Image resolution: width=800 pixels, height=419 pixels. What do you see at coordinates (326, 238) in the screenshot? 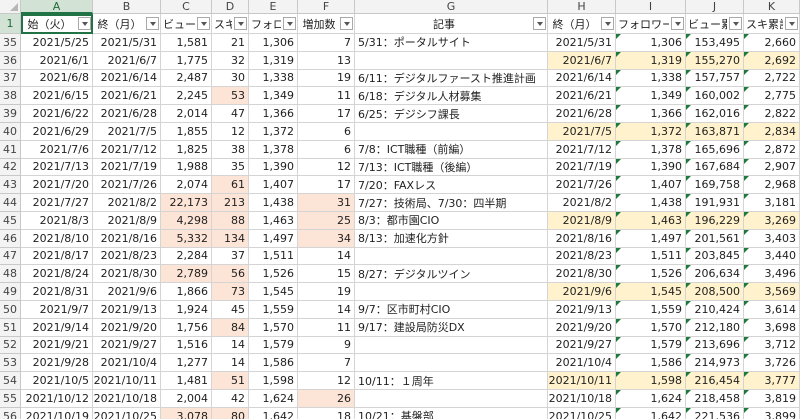
I see `cell-f46: 34` at bounding box center [326, 238].